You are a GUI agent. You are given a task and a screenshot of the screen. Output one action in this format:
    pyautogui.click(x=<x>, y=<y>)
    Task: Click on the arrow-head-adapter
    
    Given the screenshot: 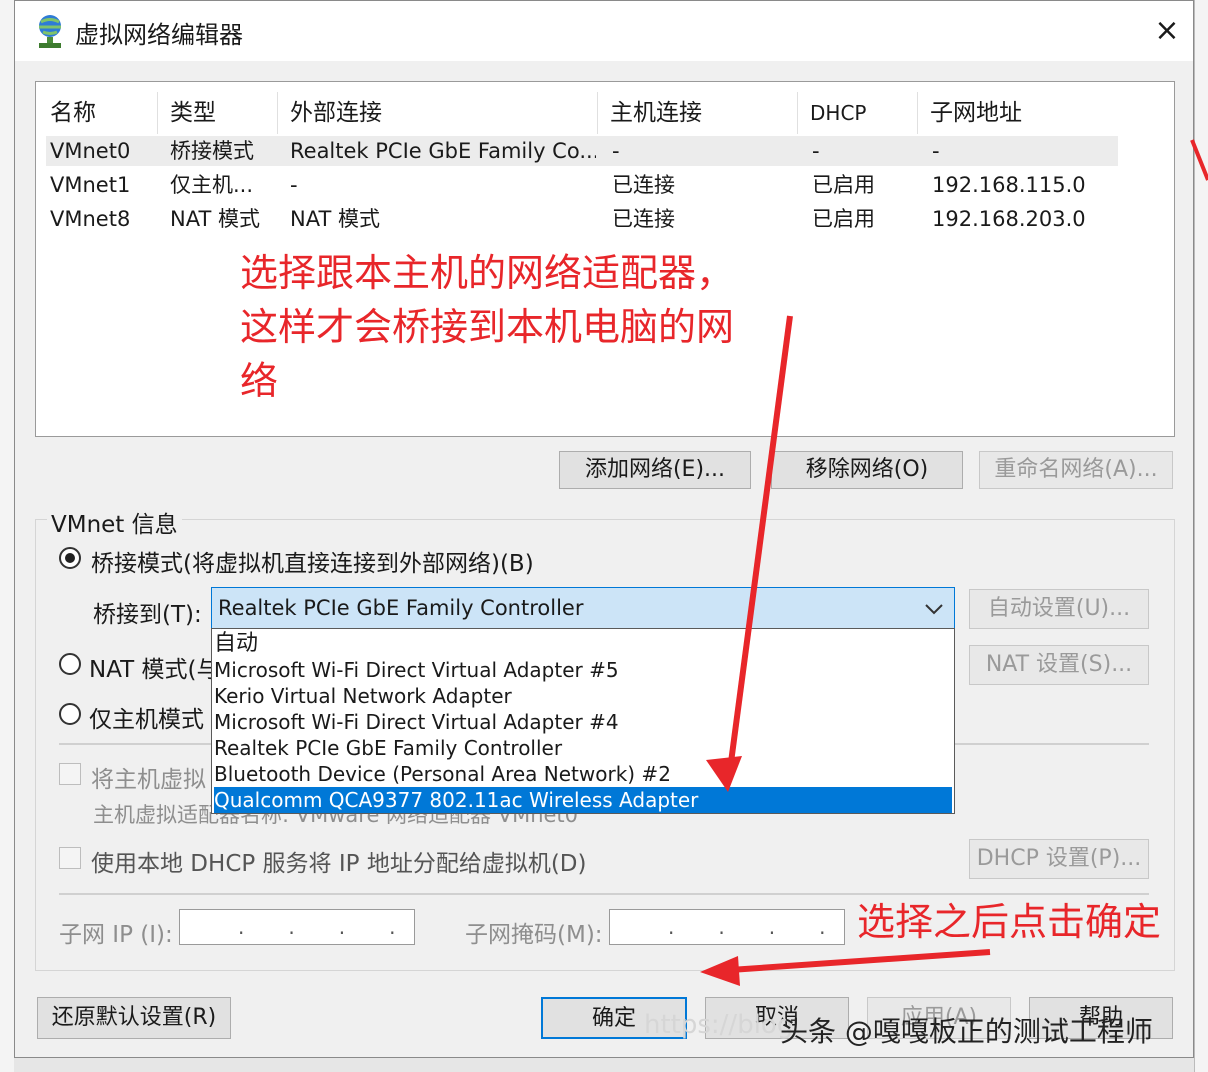 What is the action you would take?
    pyautogui.click(x=724, y=774)
    